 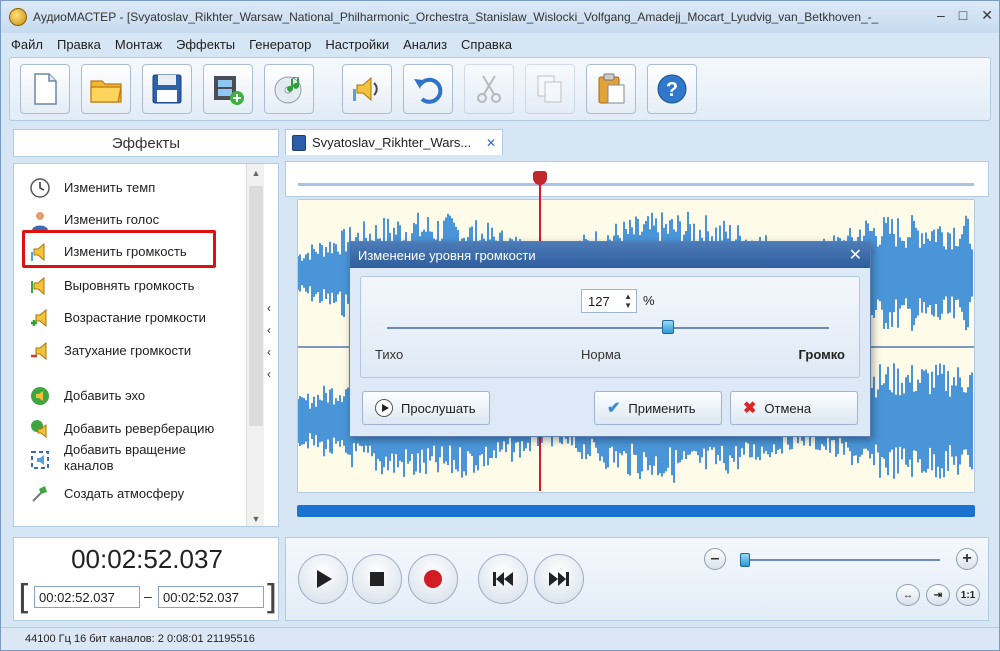 I want to click on open-file-button, so click(x=106, y=89).